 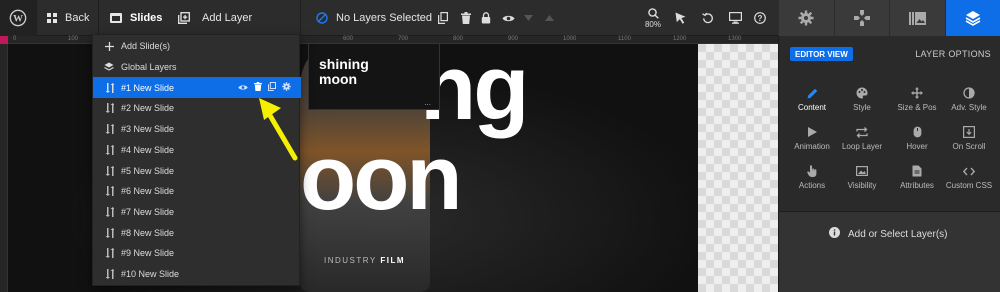 What do you see at coordinates (322, 18) in the screenshot?
I see `no-selection-icon` at bounding box center [322, 18].